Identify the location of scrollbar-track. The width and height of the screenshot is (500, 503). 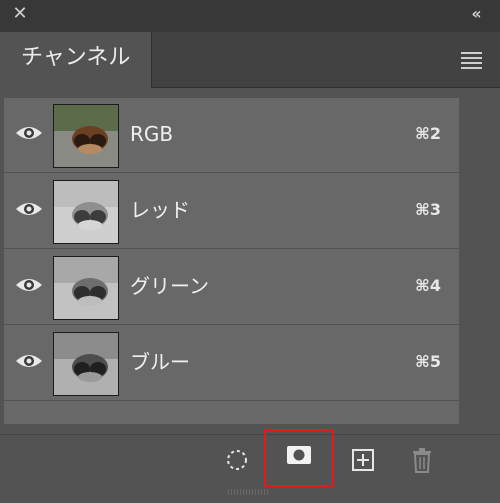
(479, 261).